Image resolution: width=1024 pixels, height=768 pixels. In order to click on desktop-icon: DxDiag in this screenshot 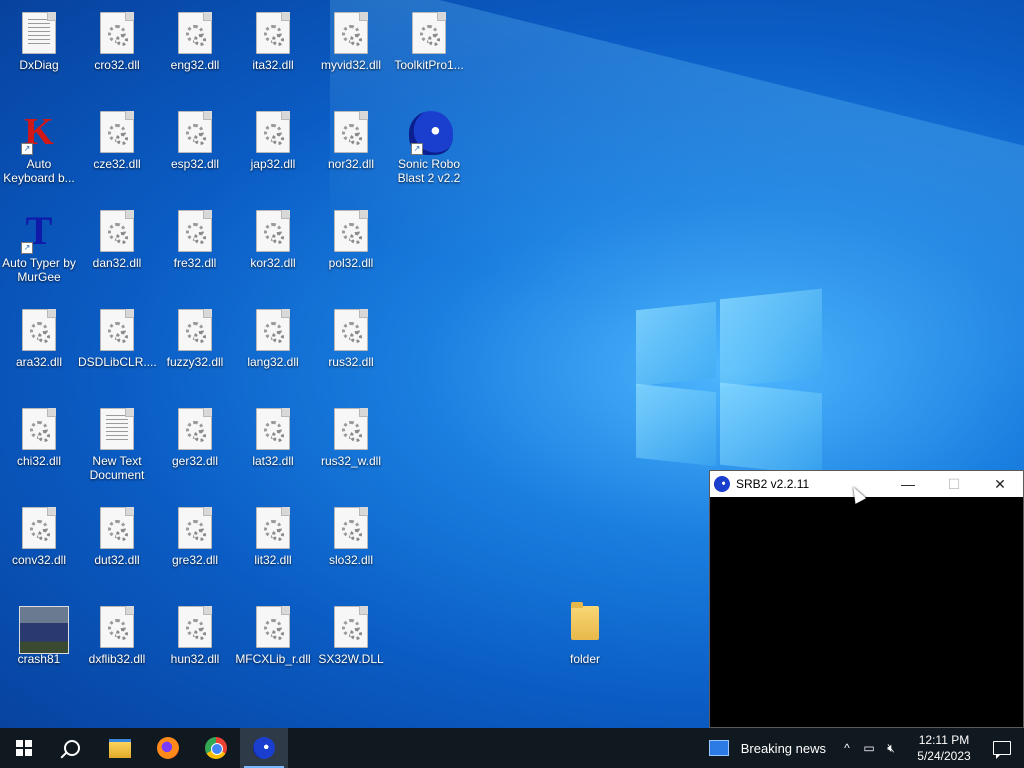, I will do `click(39, 38)`.